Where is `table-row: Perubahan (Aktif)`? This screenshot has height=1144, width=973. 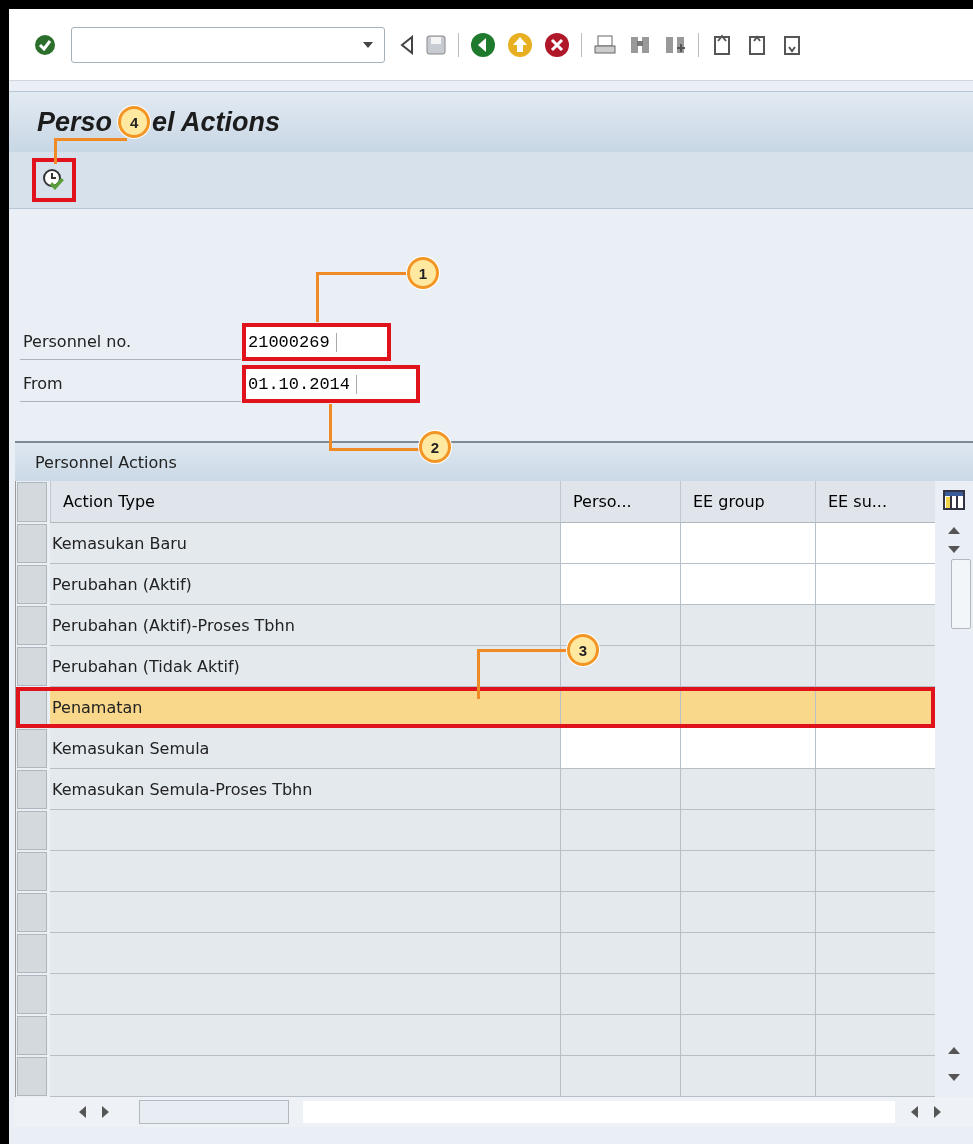
table-row: Perubahan (Aktif) is located at coordinates (476, 584).